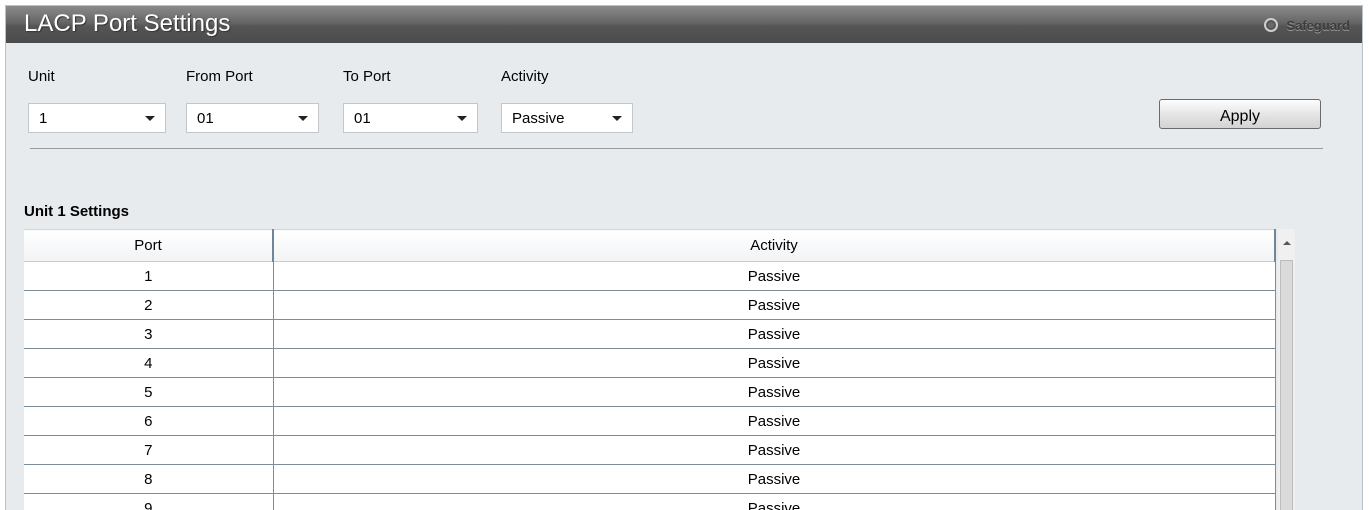 Image resolution: width=1369 pixels, height=510 pixels. I want to click on table-header-row: Port Activity, so click(650, 245).